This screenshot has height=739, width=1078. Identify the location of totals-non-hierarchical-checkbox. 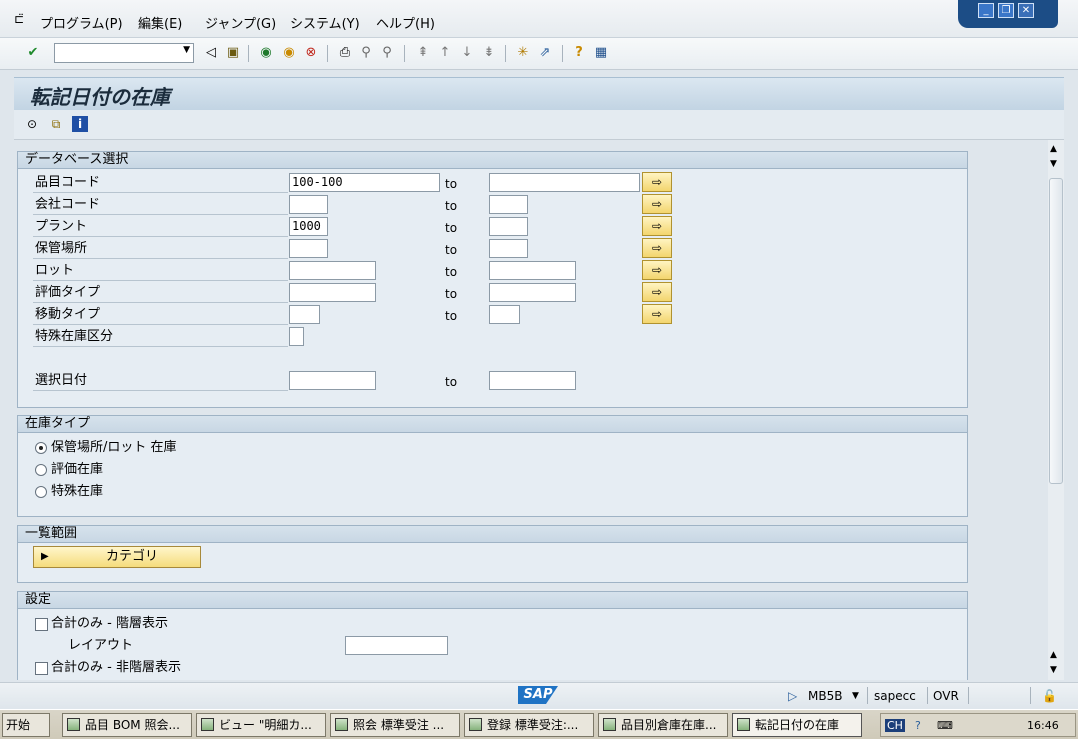
(41, 668).